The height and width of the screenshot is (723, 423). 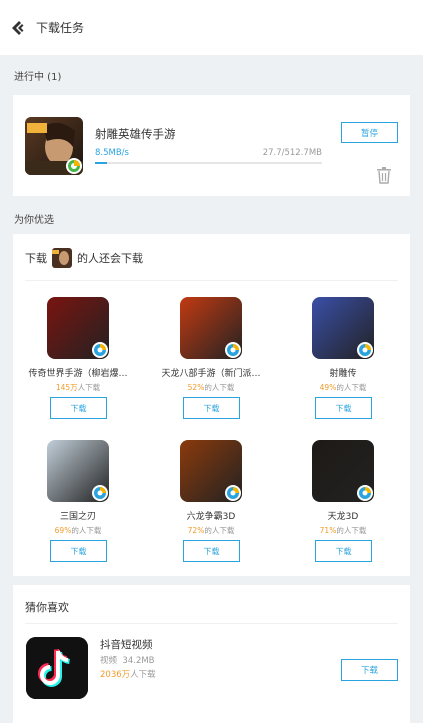 I want to click on app-download-count: 72%的人下载, so click(x=211, y=530).